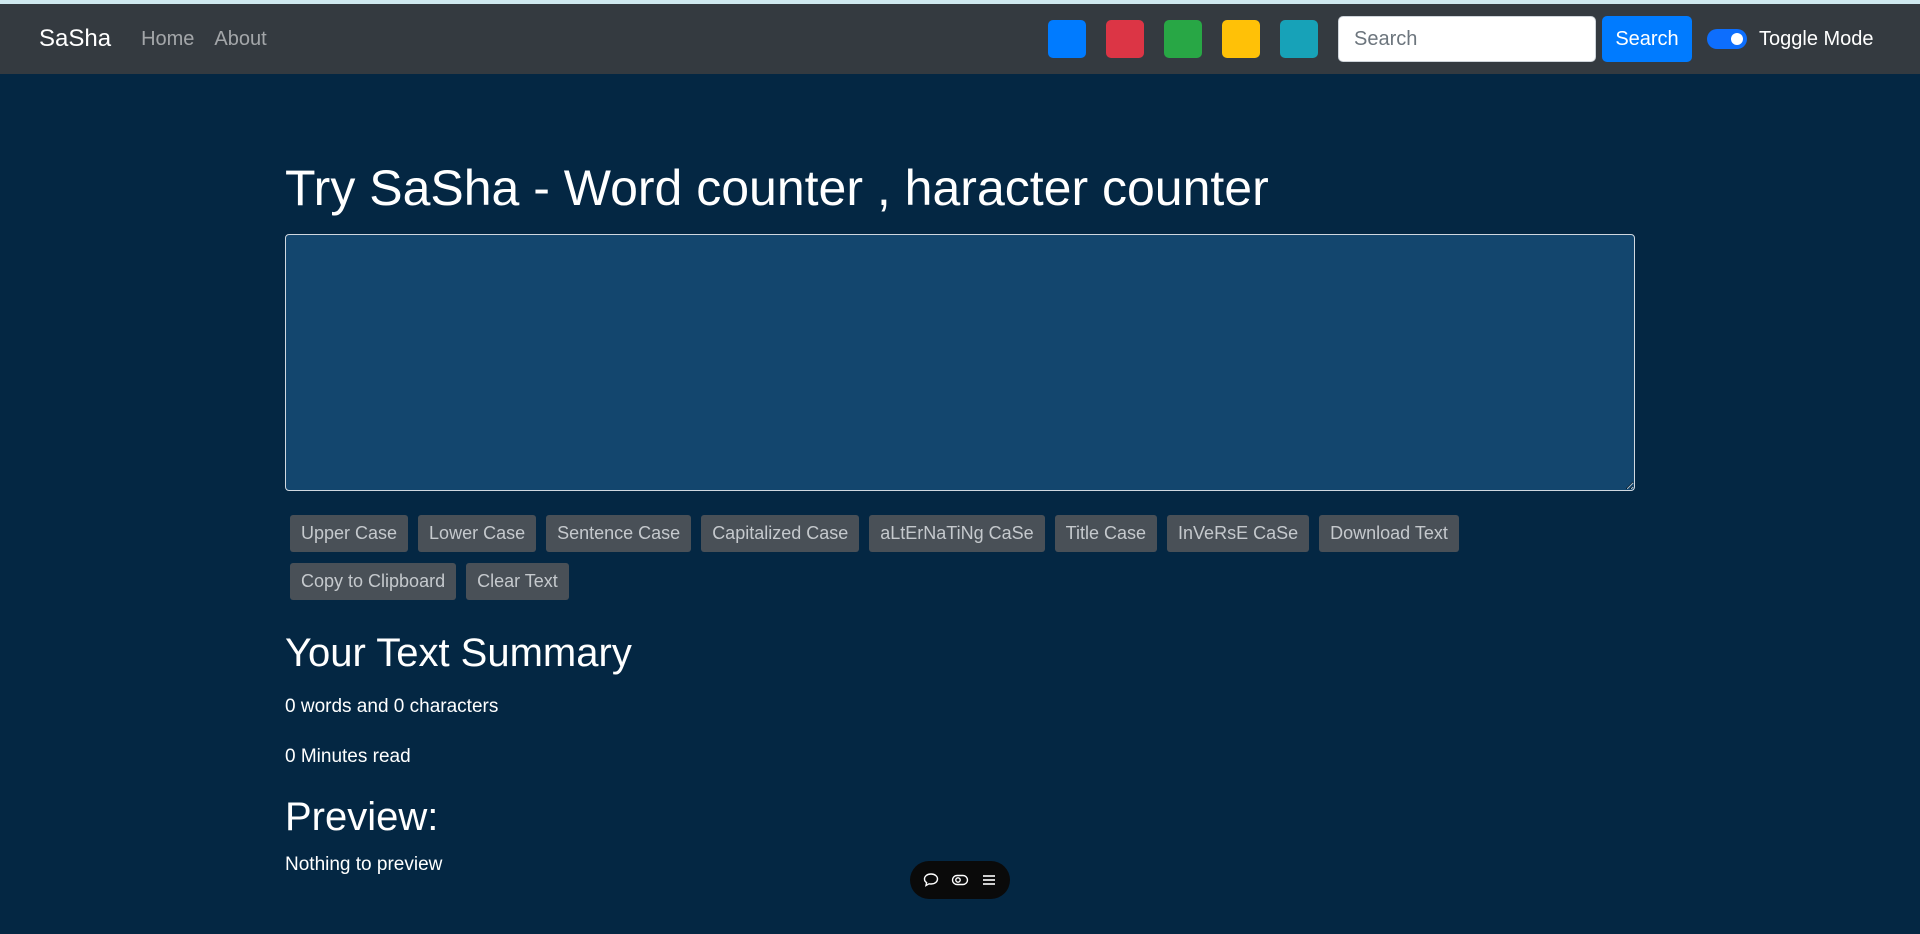  What do you see at coordinates (960, 39) in the screenshot?
I see `navbar: SaSha Home About Search Toggle Mode` at bounding box center [960, 39].